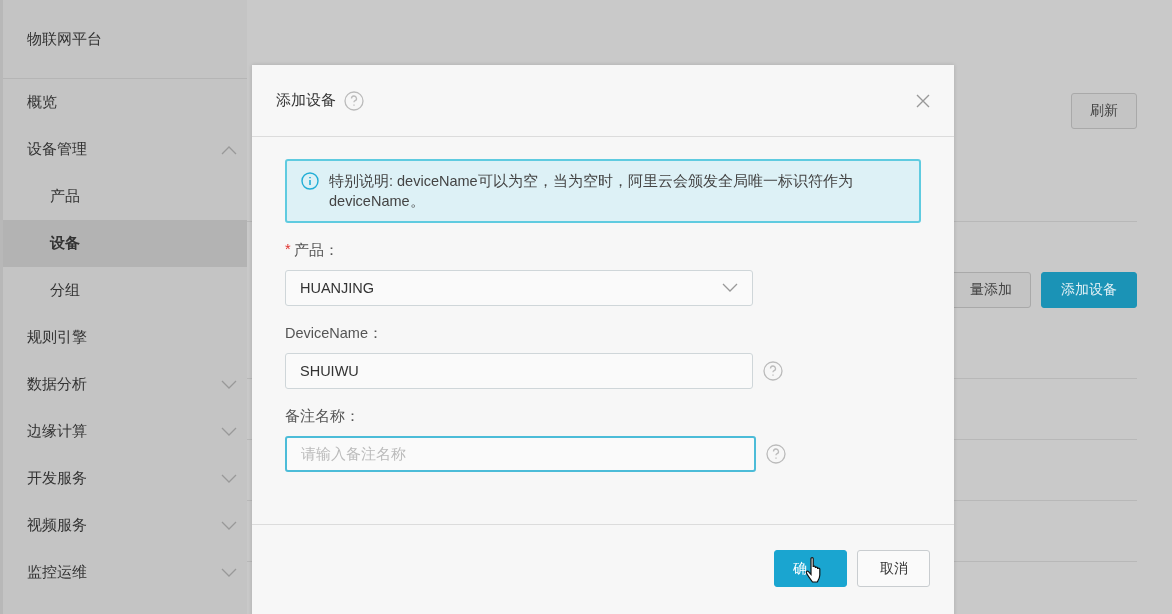 This screenshot has height=614, width=1172. What do you see at coordinates (603, 191) in the screenshot?
I see `info-alert: 特别说明: deviceName可以为空，当为空时，阿里云会颁发全局唯一标识符作为deviceName。` at bounding box center [603, 191].